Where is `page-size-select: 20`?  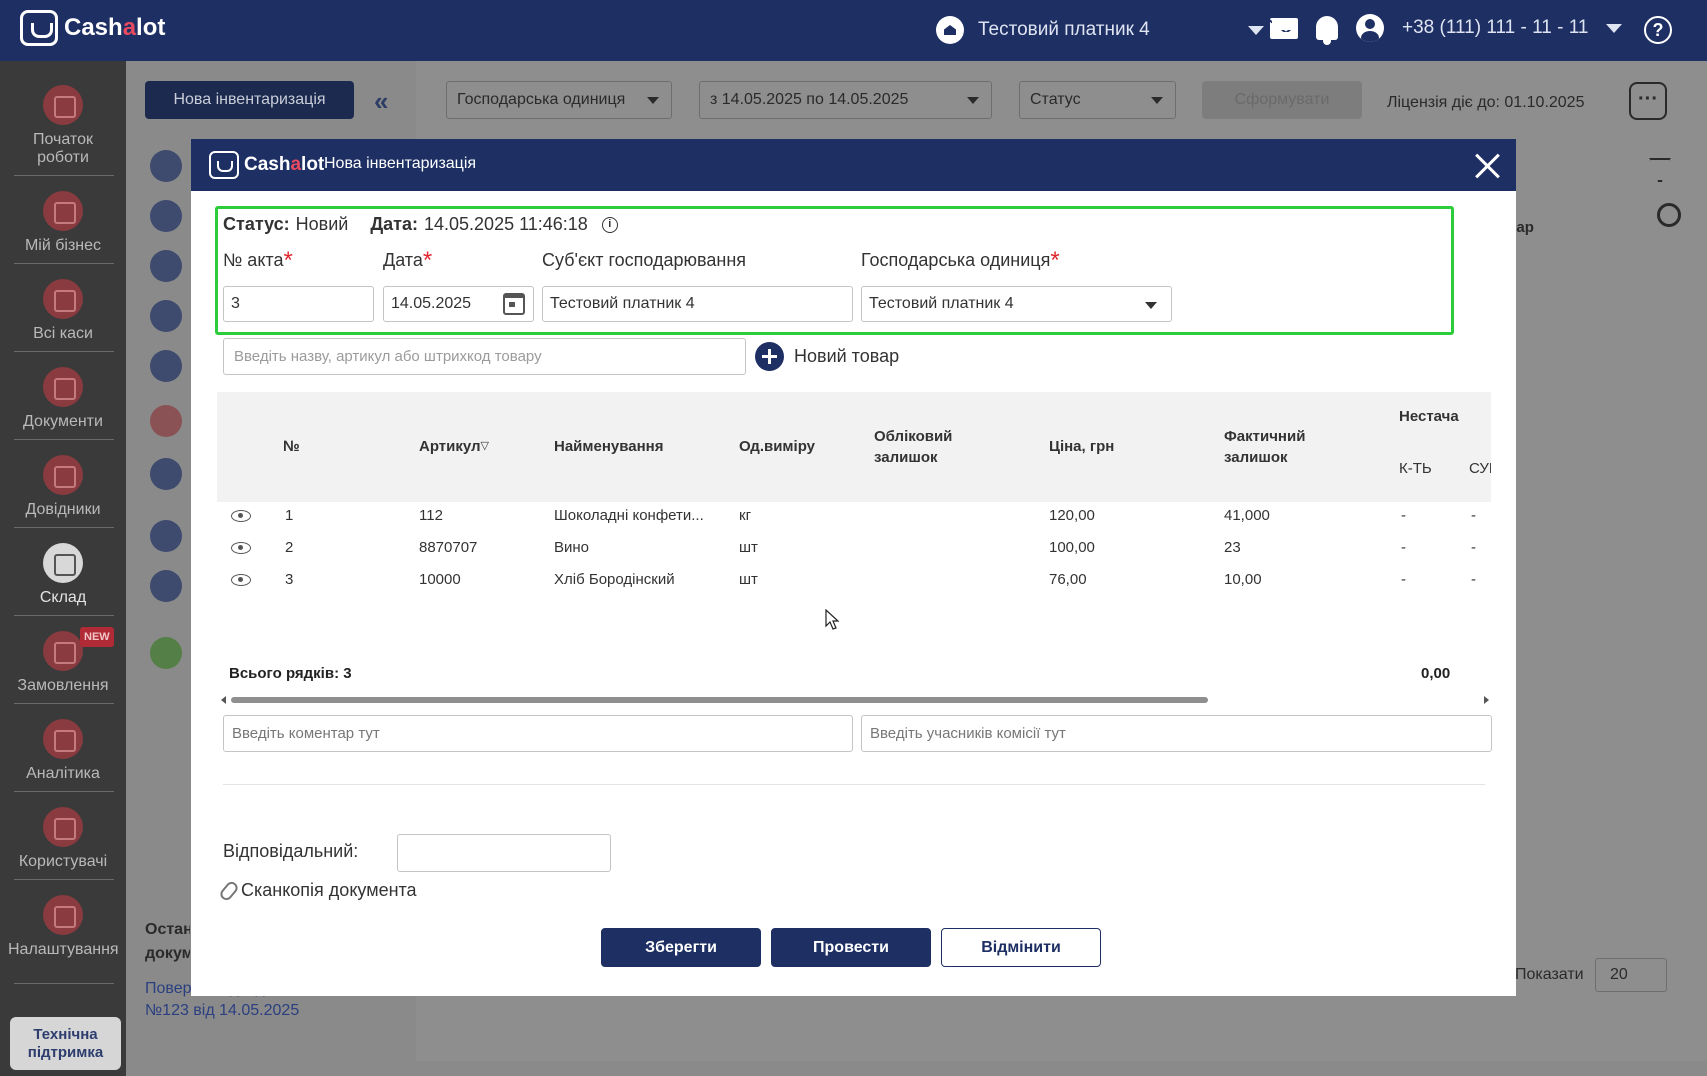
page-size-select: 20 is located at coordinates (1631, 975).